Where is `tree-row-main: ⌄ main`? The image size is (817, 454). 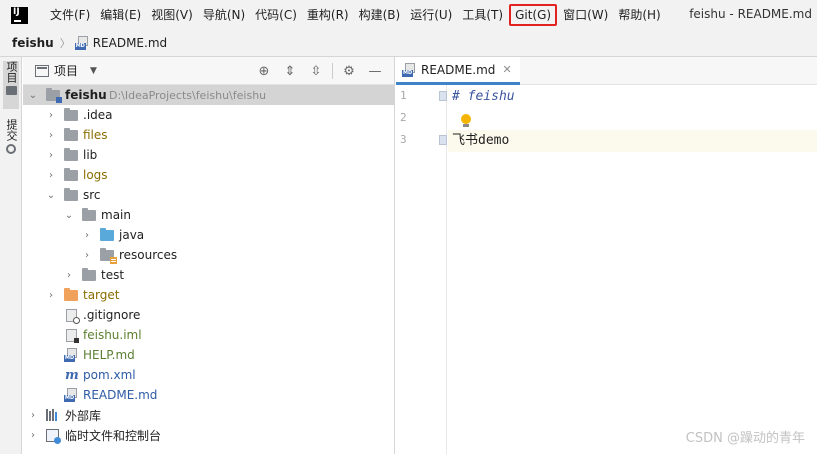 tree-row-main: ⌄ main is located at coordinates (208, 215).